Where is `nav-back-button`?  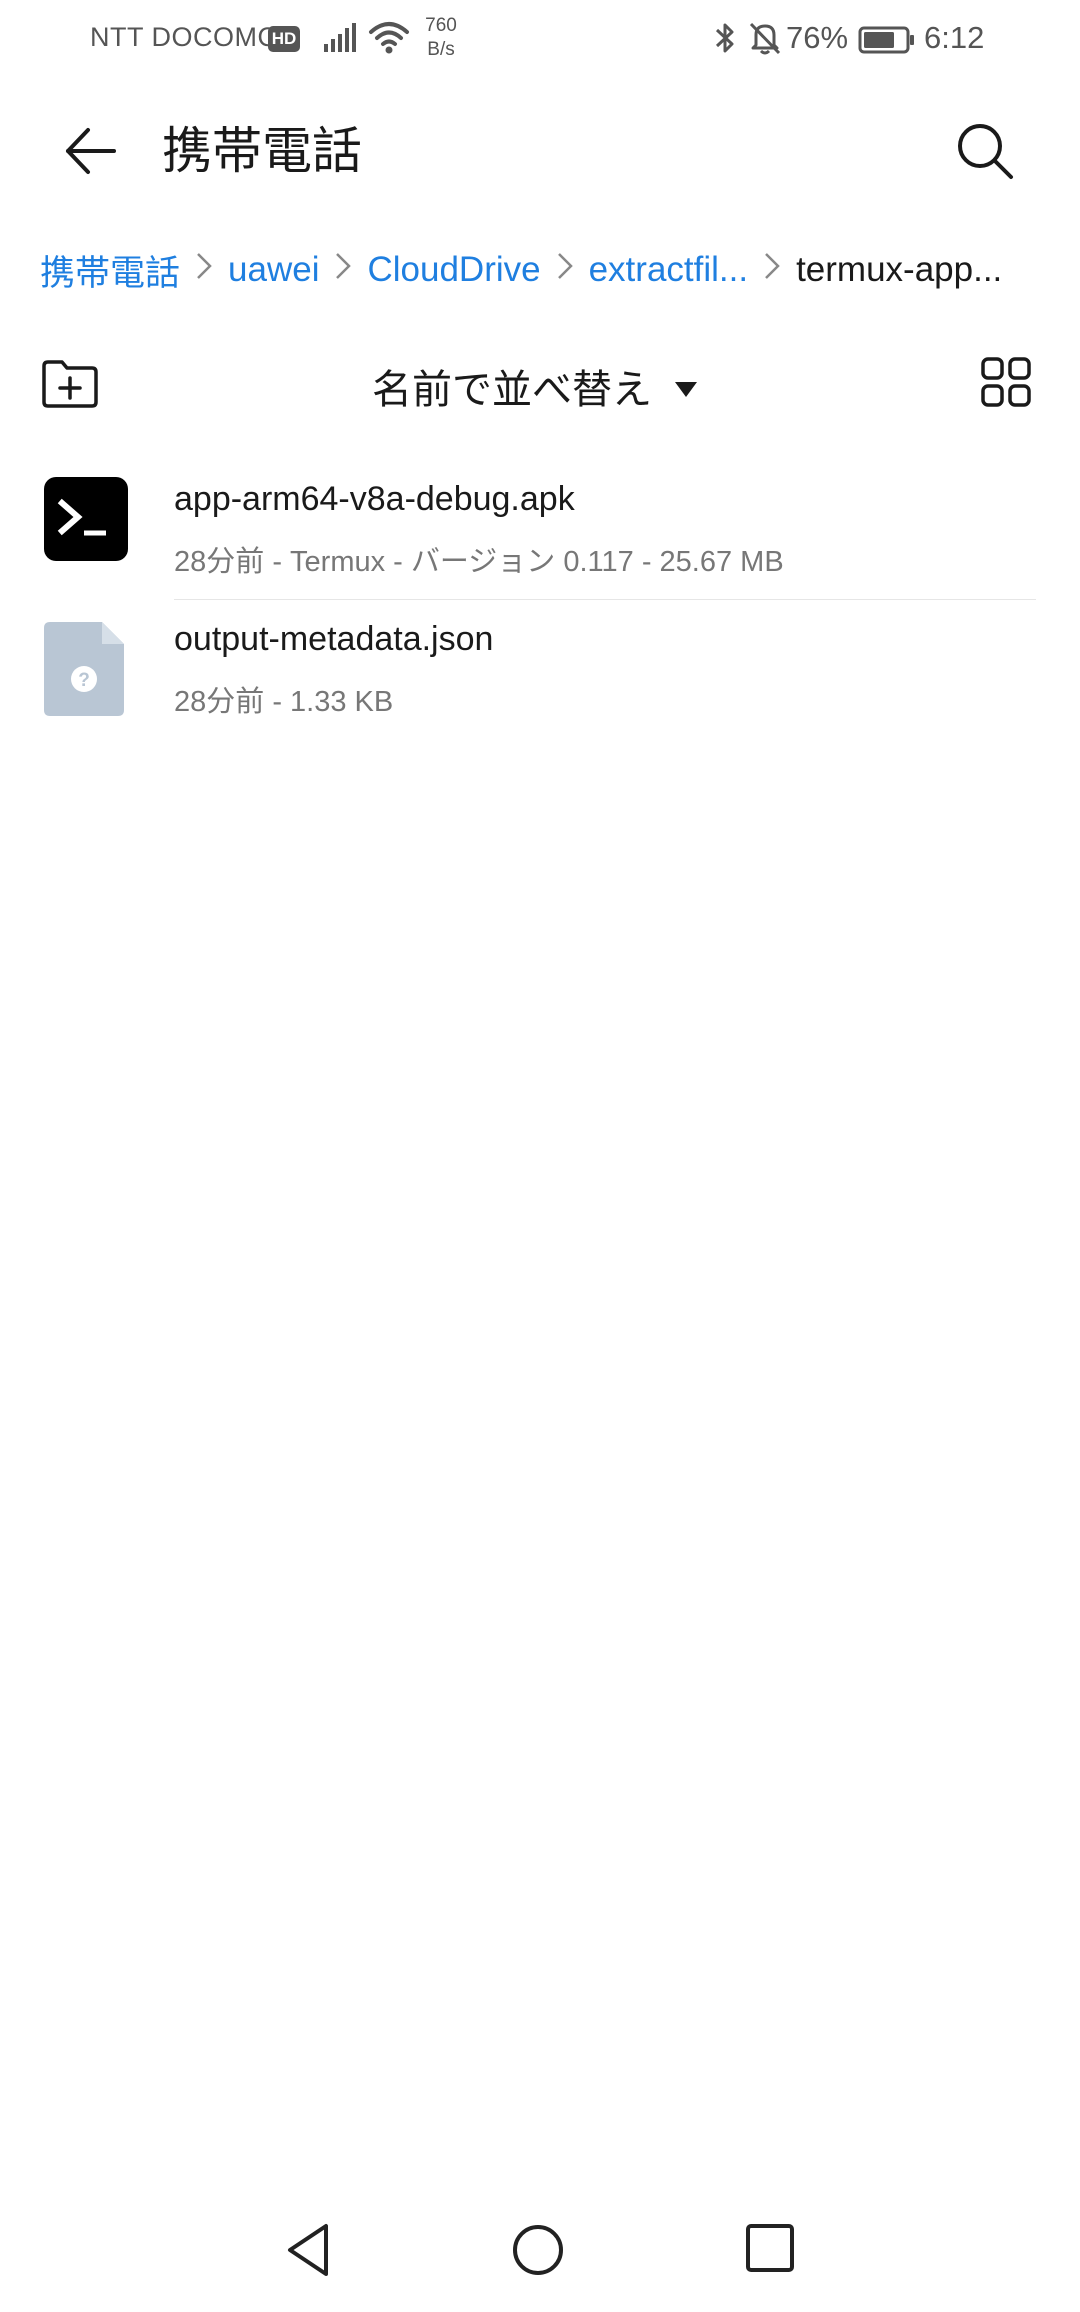
nav-back-button is located at coordinates (310, 2252).